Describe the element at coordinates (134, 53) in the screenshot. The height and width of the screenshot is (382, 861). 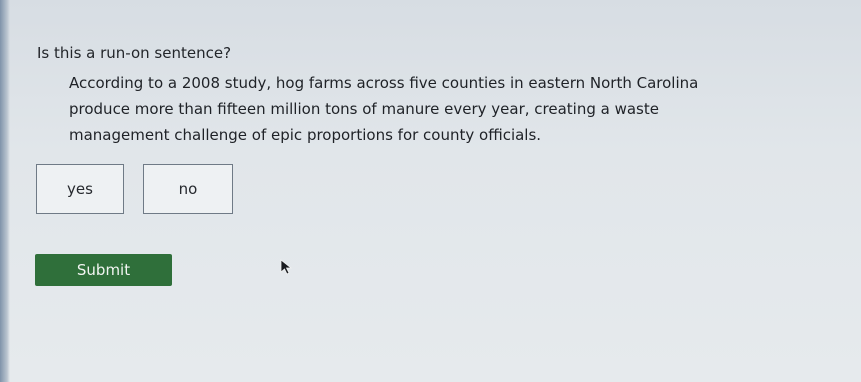
I see `question-prompt: Is this a run-on sentence?` at that location.